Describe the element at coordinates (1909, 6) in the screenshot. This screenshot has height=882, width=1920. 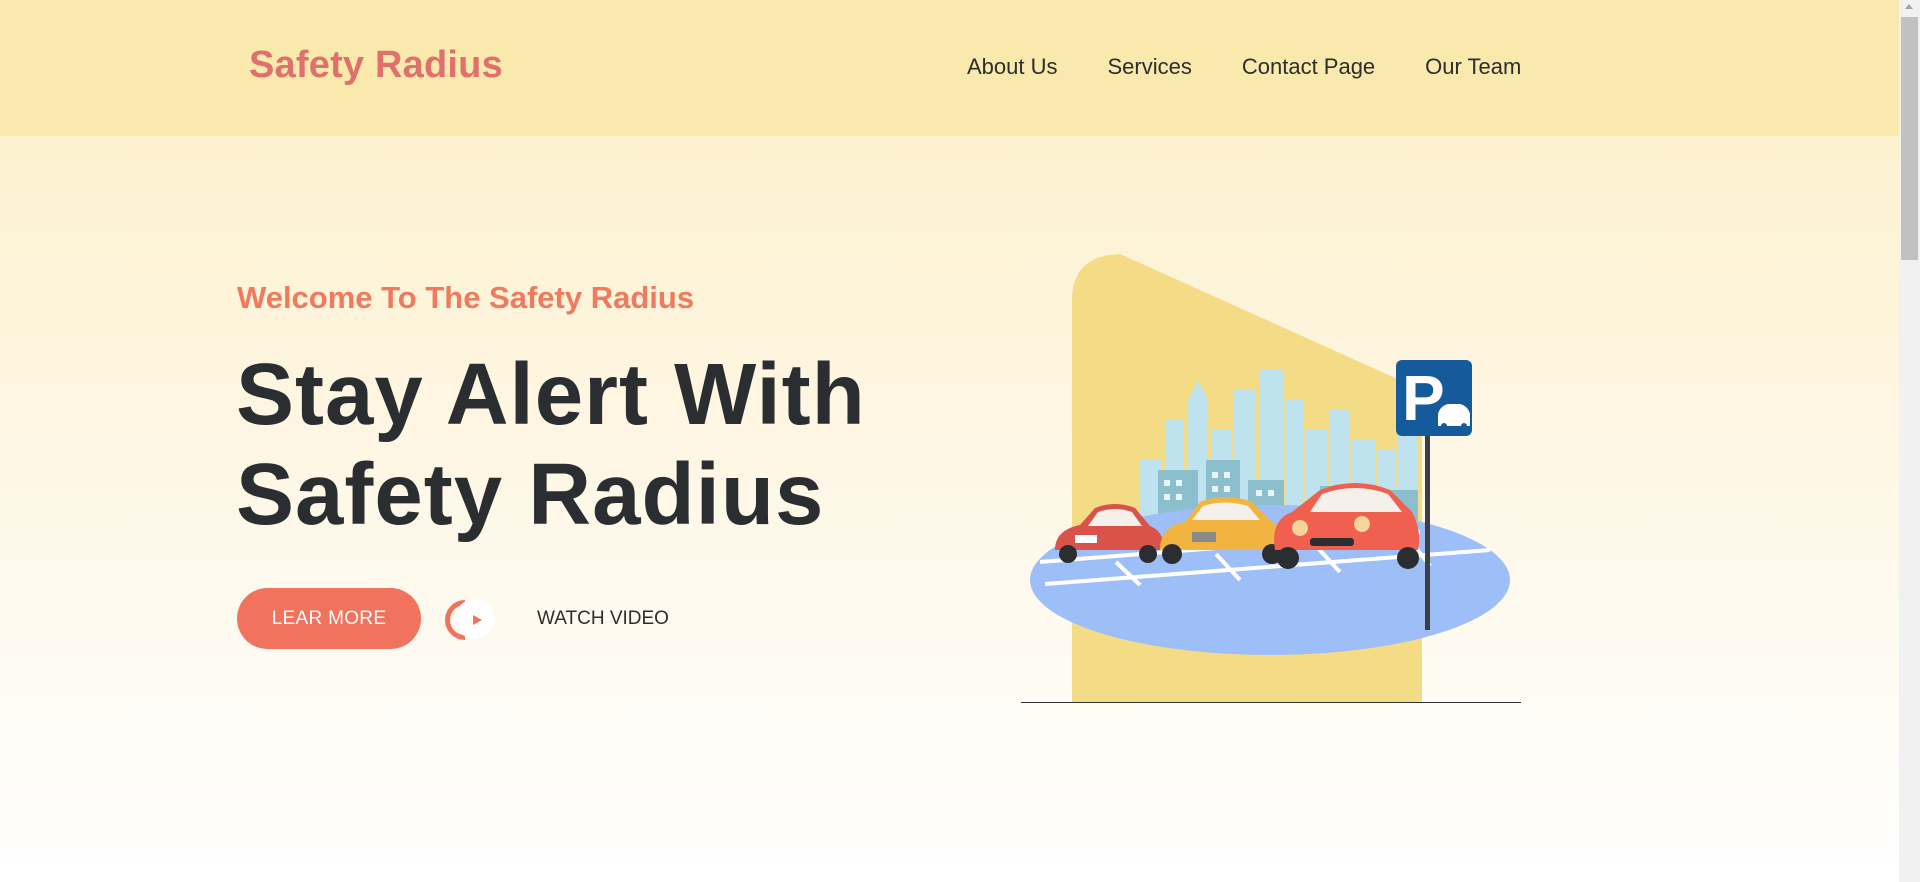
I see `scroll-up-icon` at that location.